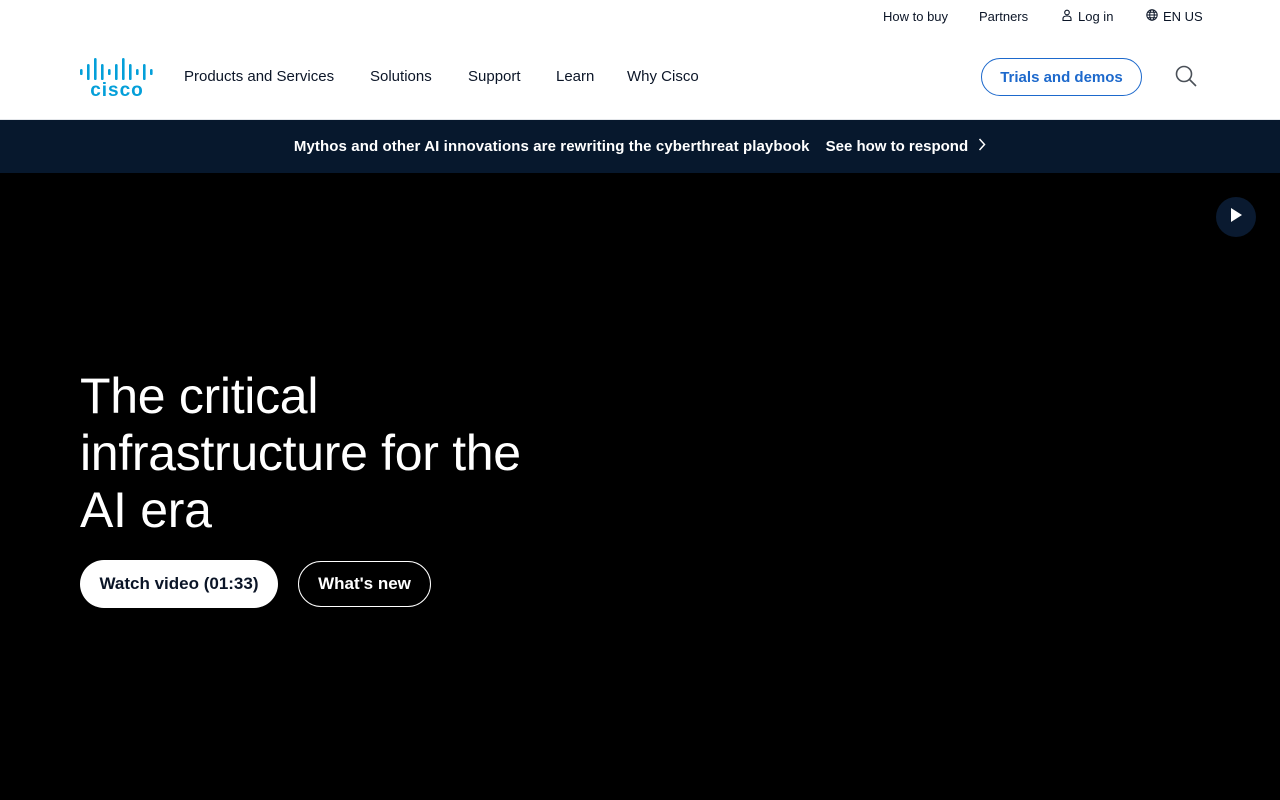  What do you see at coordinates (494, 76) in the screenshot?
I see `nav-support: Support` at bounding box center [494, 76].